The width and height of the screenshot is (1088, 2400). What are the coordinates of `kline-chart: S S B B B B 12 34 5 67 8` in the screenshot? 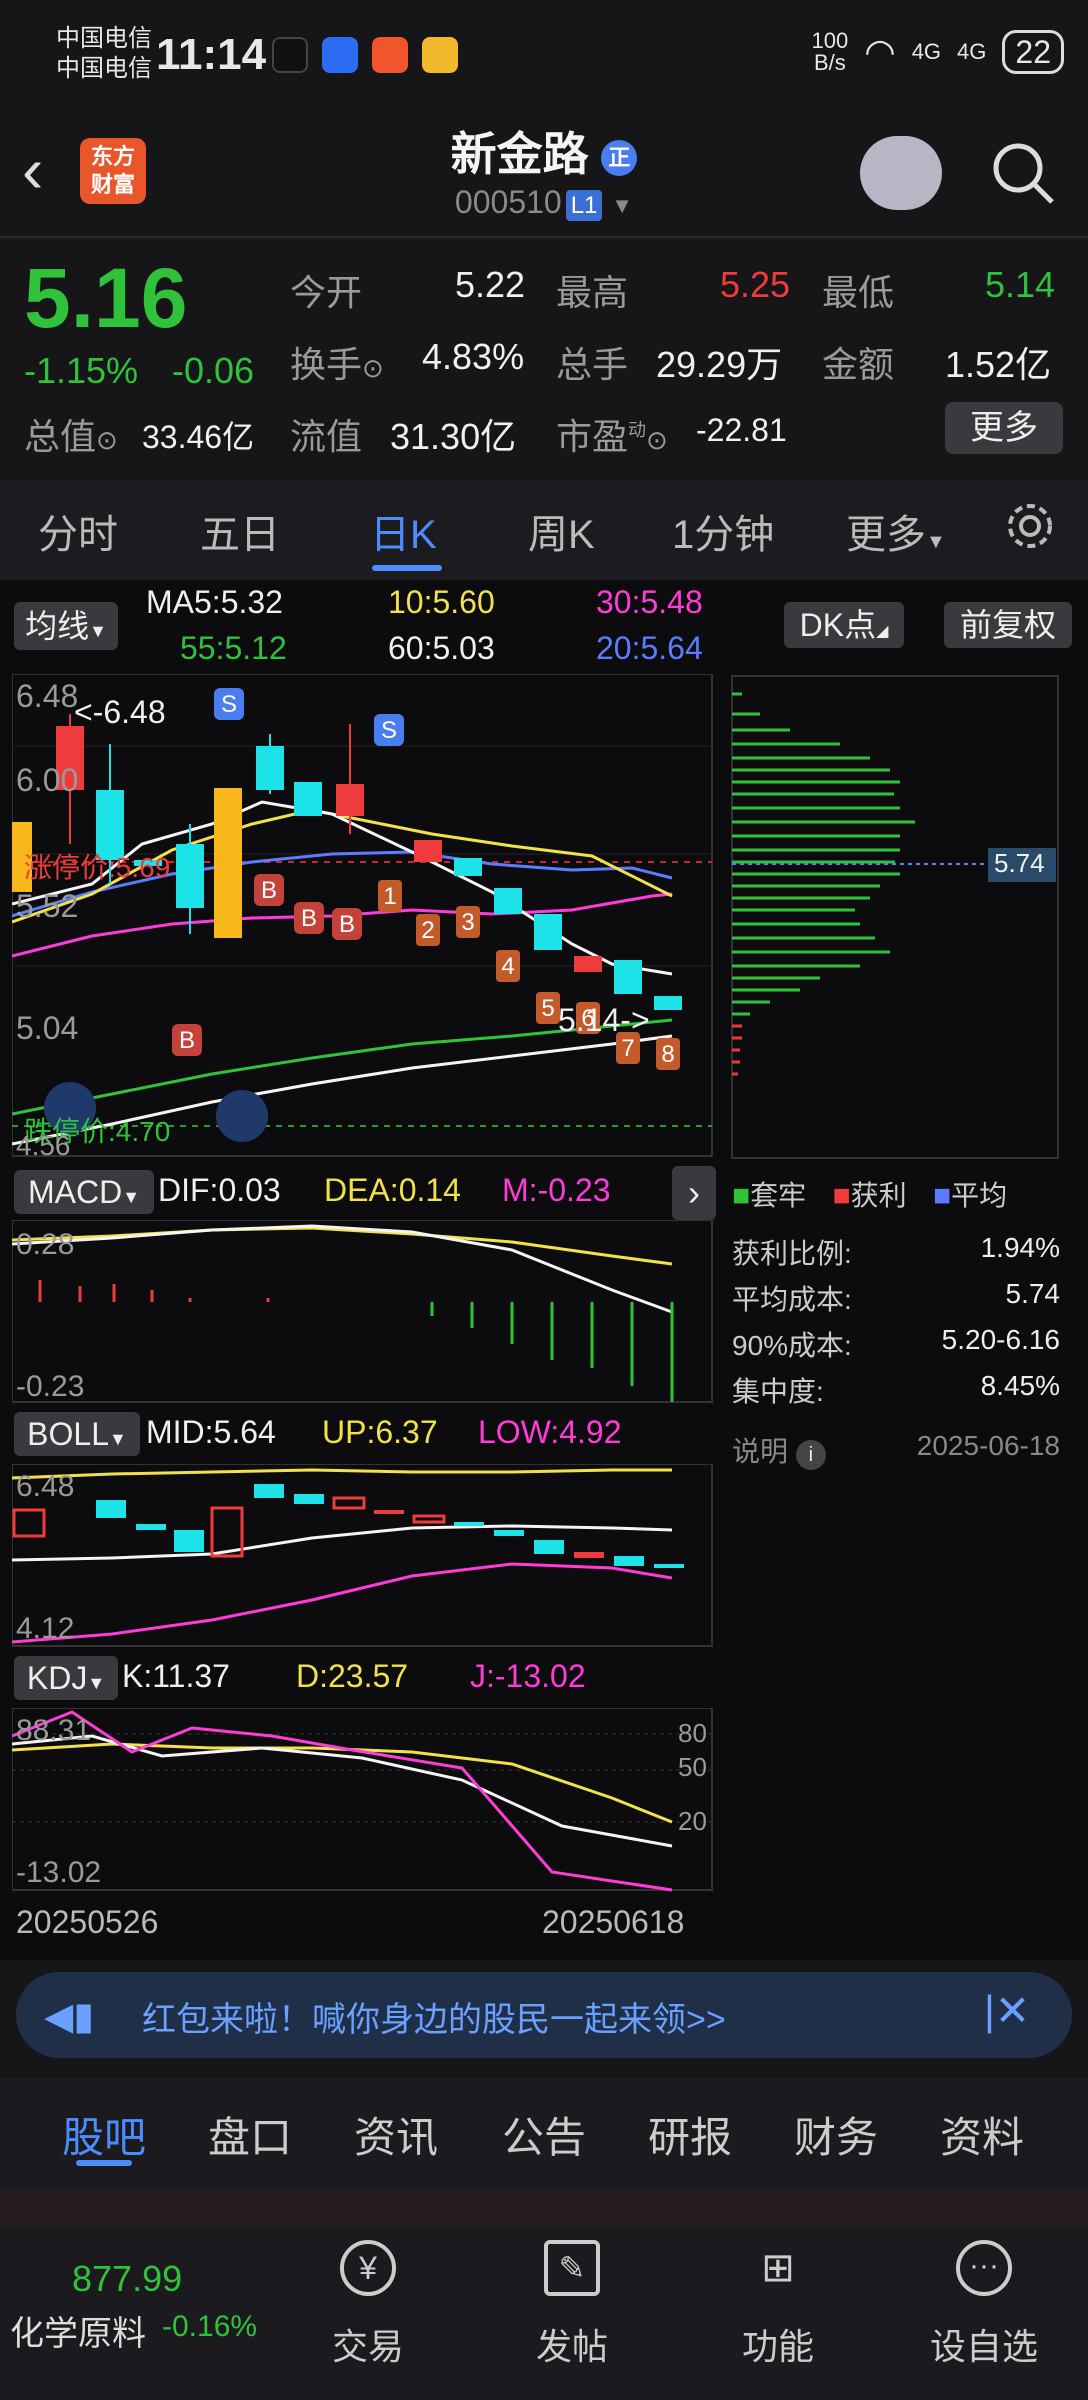 It's located at (363, 916).